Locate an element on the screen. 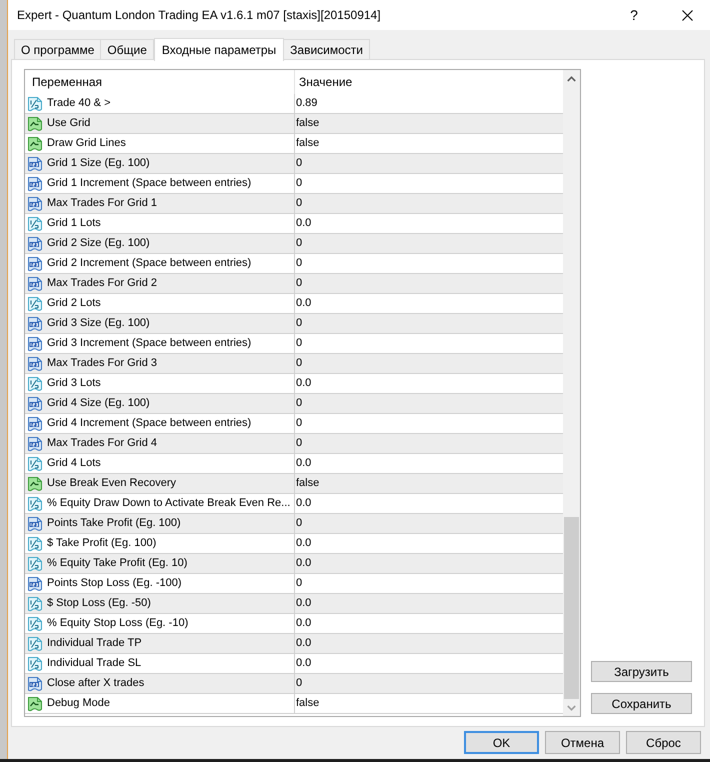 Image resolution: width=710 pixels, height=762 pixels. parameter-name: $ Stop Loss (Eg. -50) is located at coordinates (99, 604).